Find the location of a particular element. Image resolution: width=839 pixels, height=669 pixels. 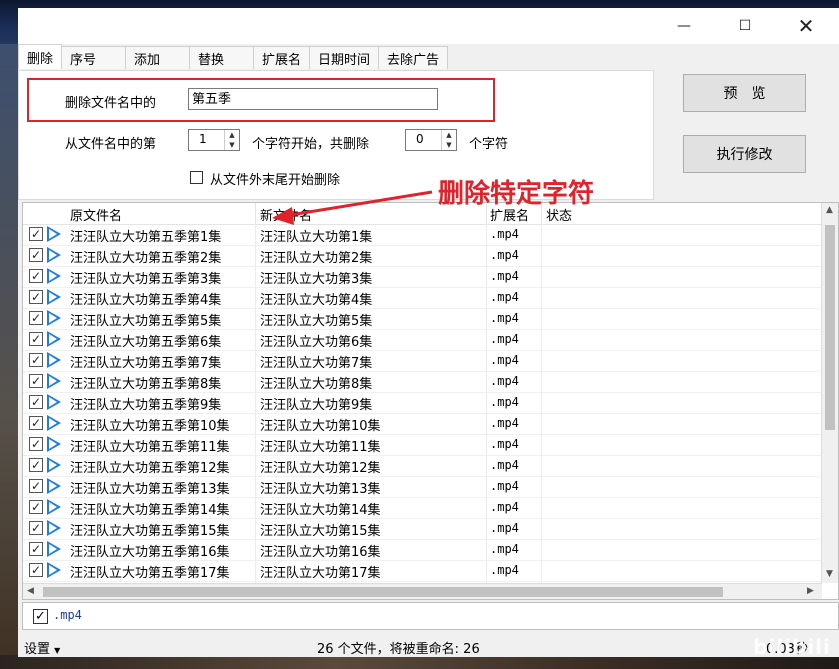

arrow-head is located at coordinates (283, 216).